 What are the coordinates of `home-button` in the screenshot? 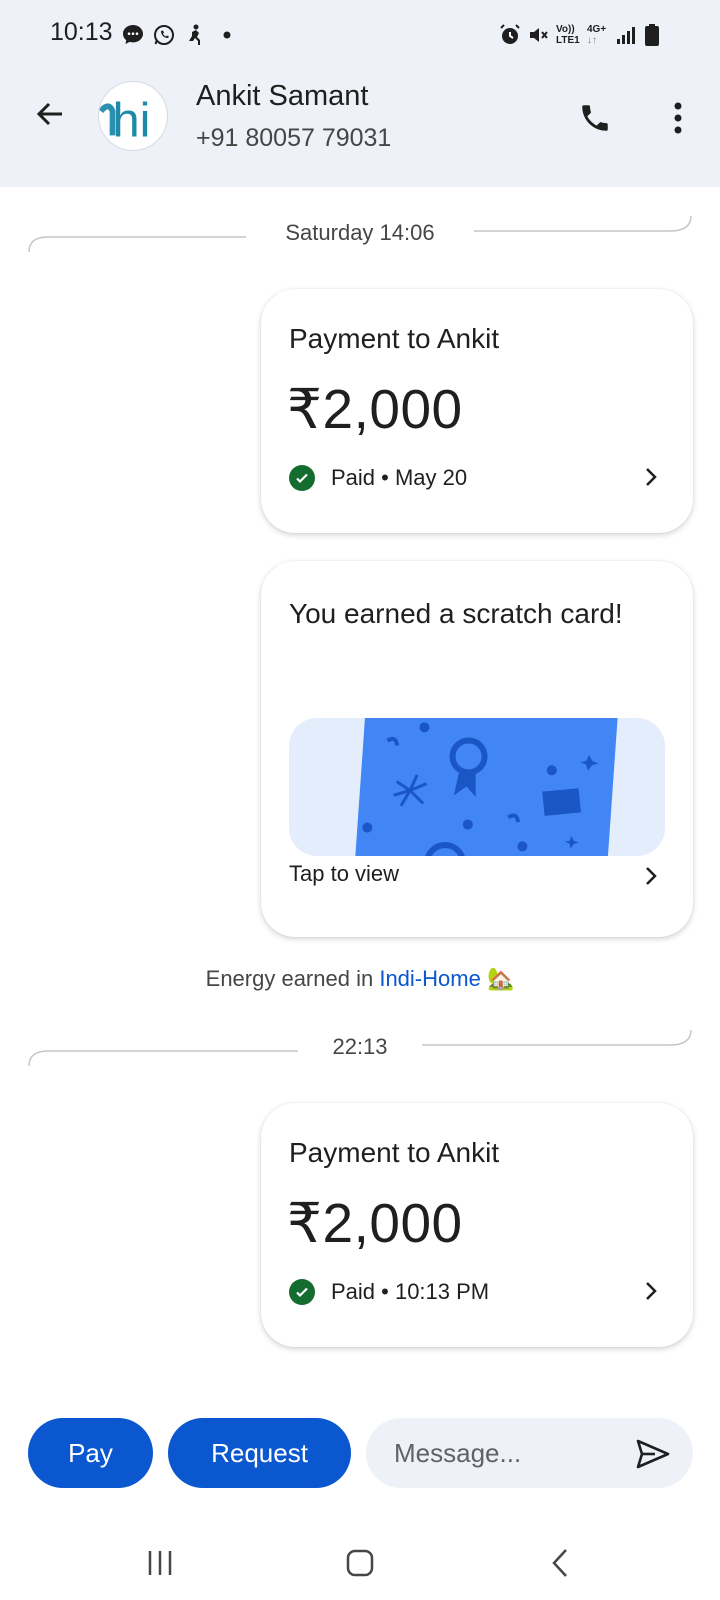 It's located at (360, 1563).